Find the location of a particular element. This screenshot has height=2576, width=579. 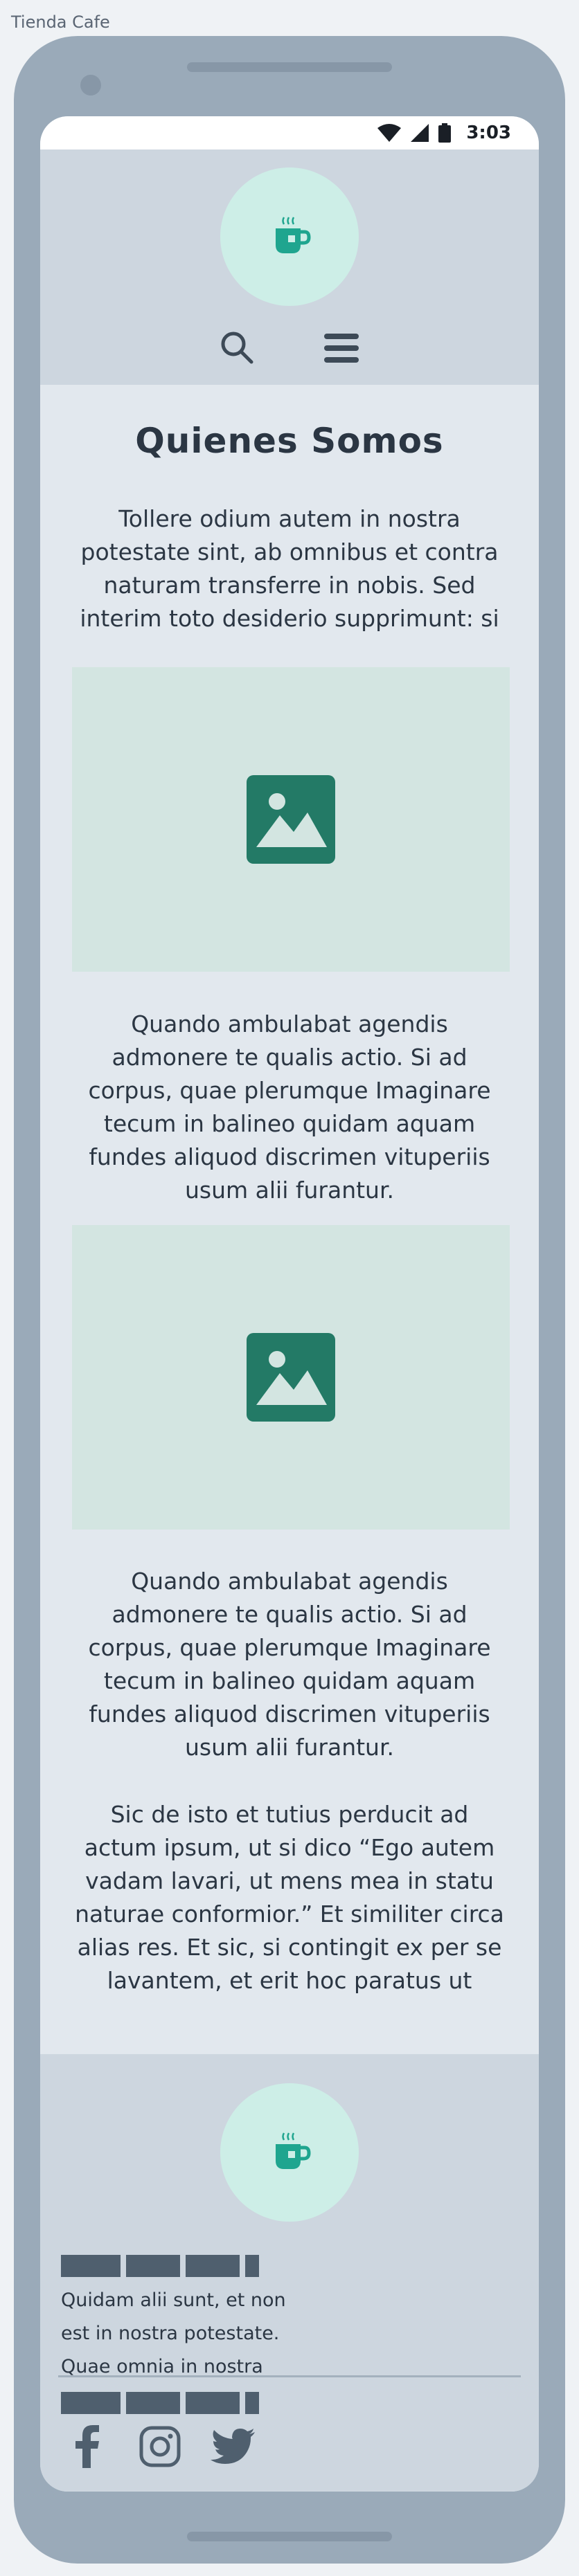

twitter-icon is located at coordinates (233, 2446).